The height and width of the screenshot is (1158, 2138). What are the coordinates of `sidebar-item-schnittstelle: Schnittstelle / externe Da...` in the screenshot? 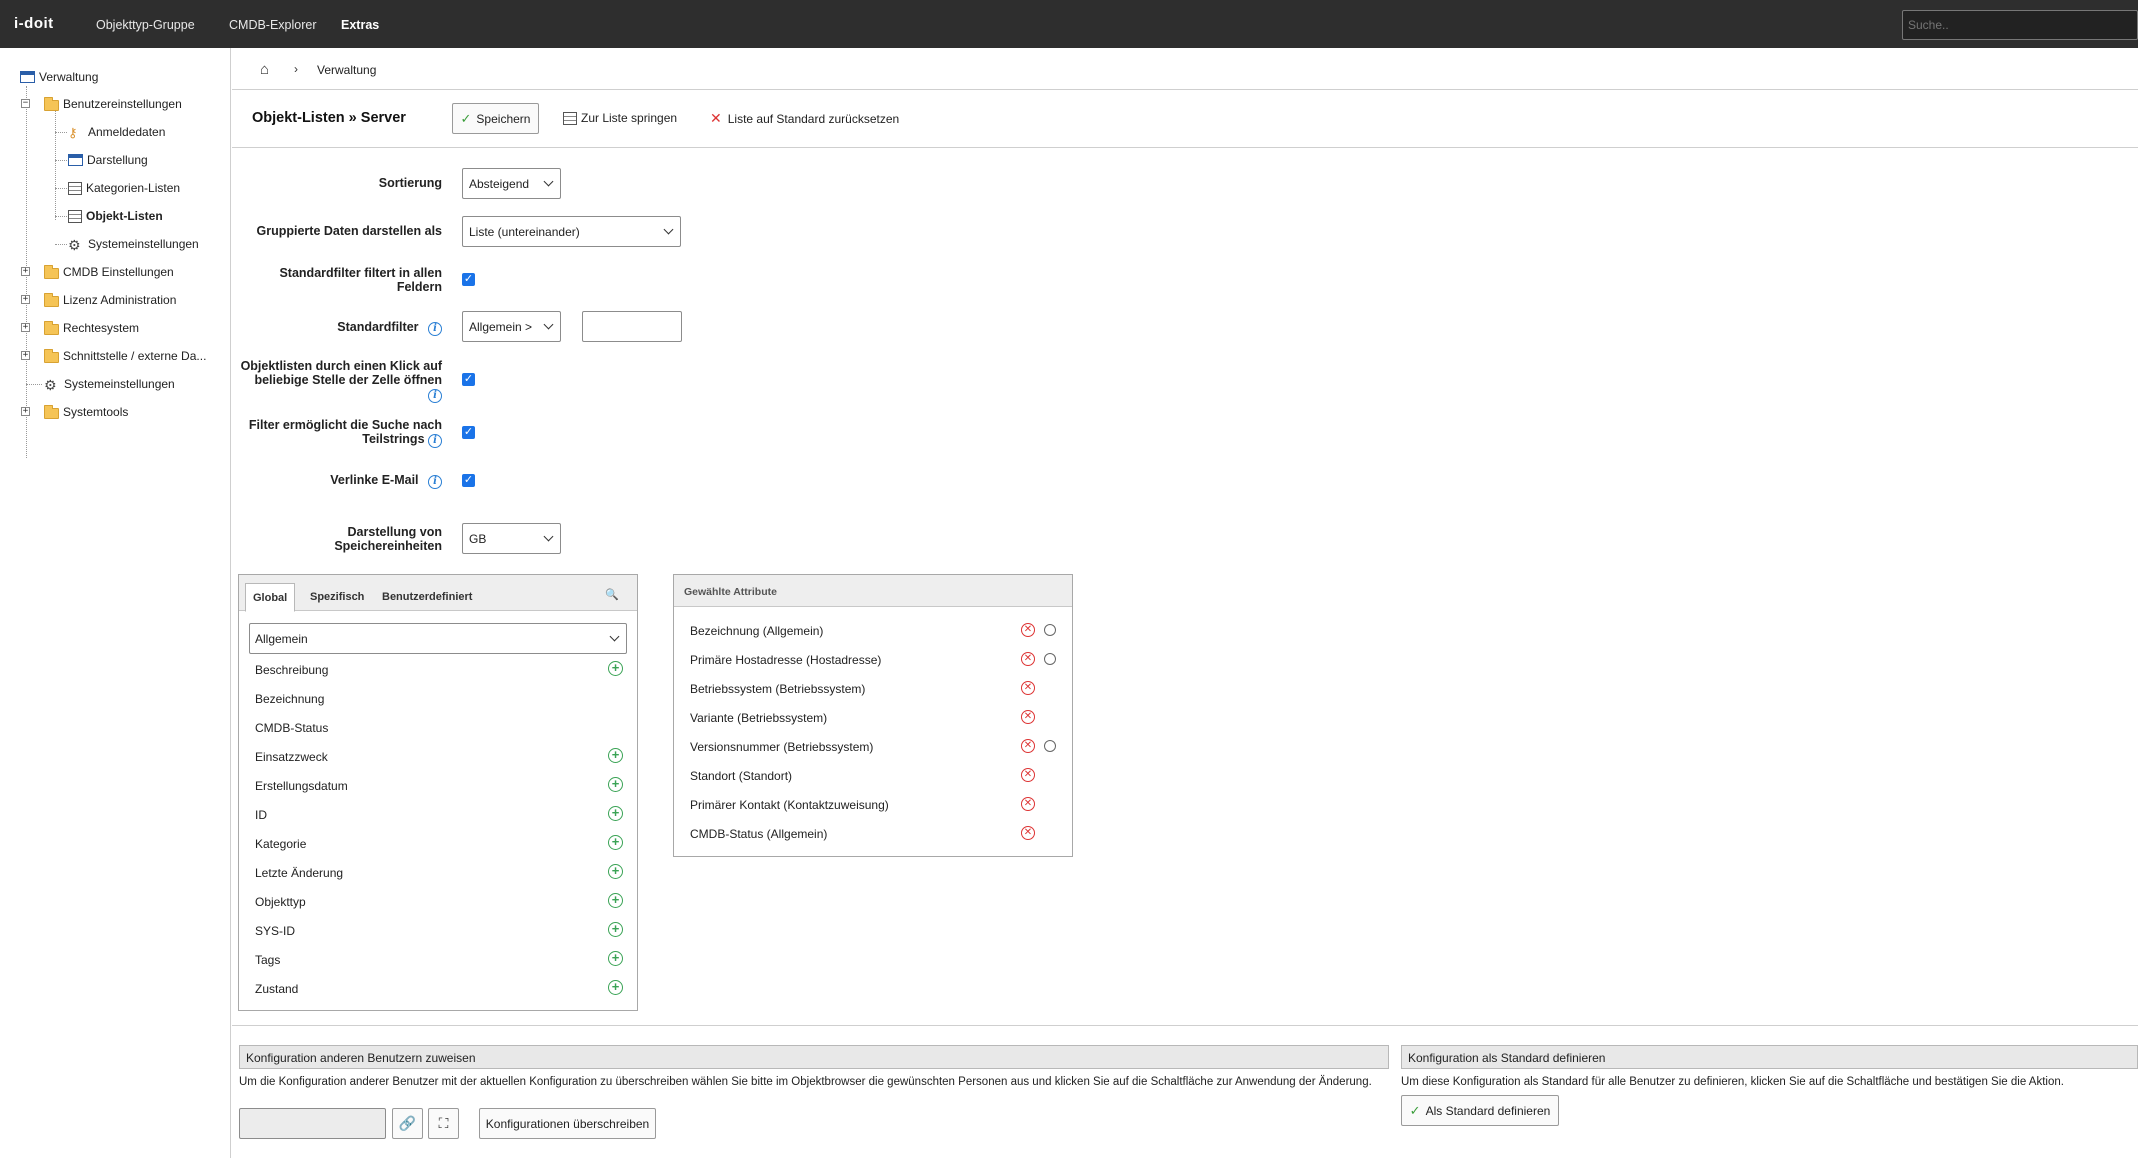 It's located at (125, 356).